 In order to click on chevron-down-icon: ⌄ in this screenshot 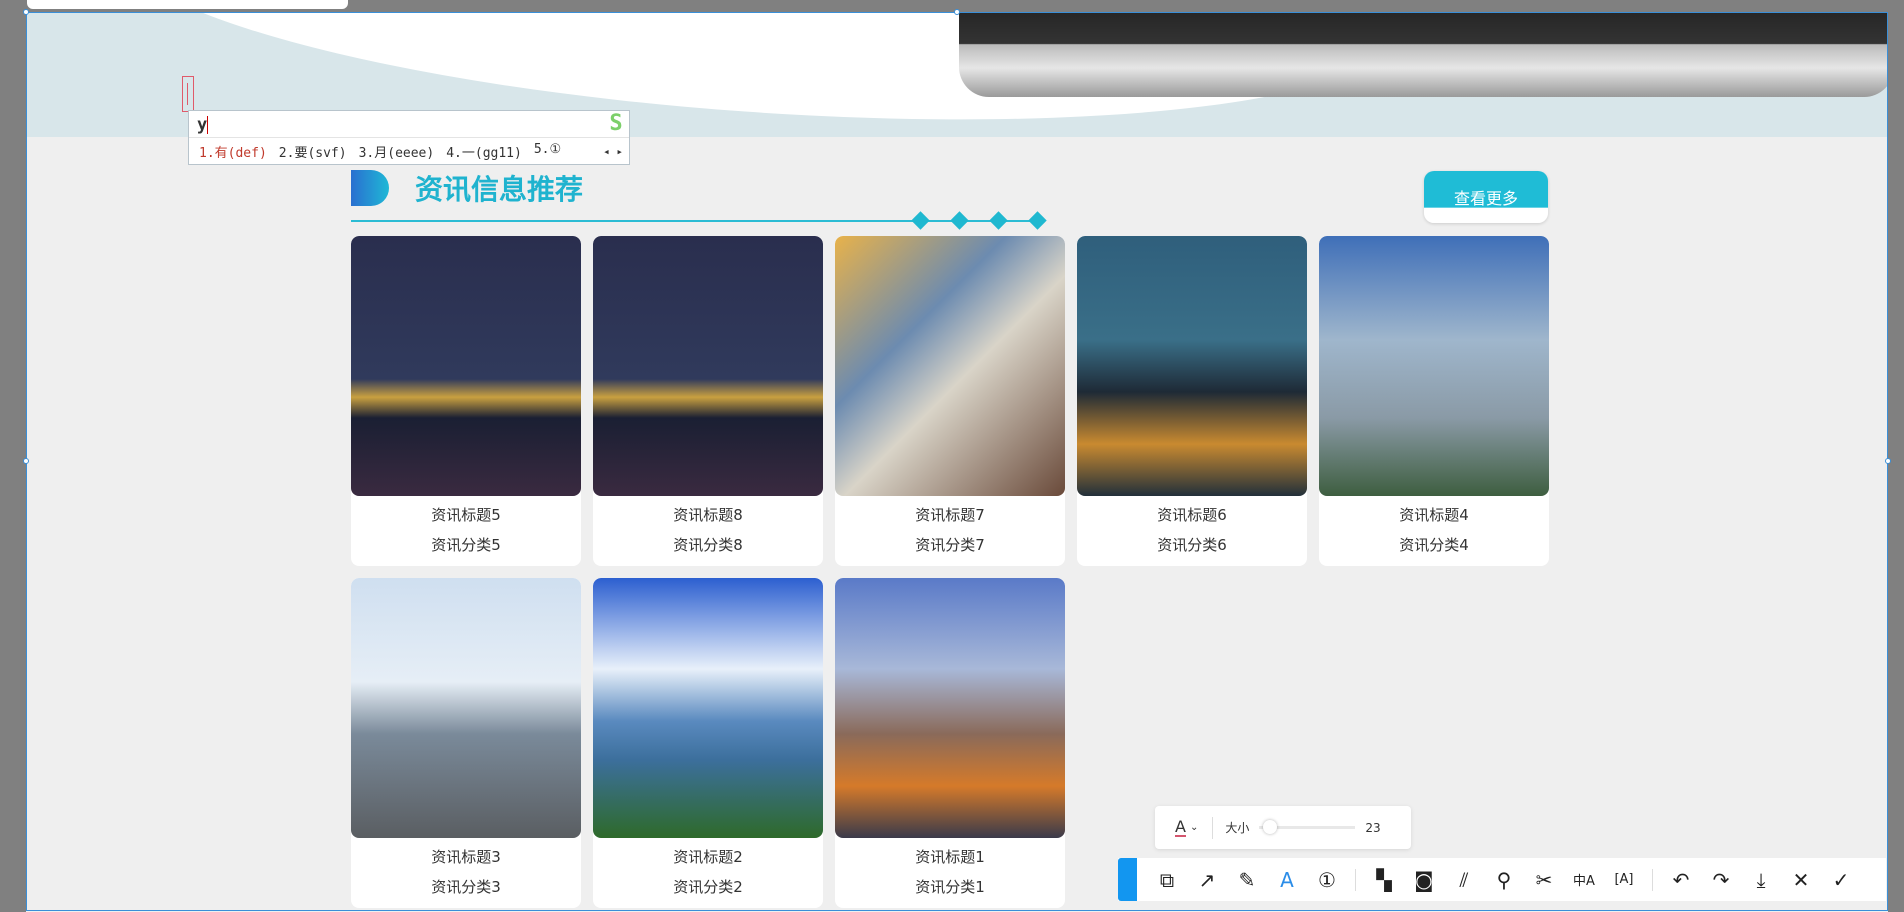, I will do `click(1194, 827)`.